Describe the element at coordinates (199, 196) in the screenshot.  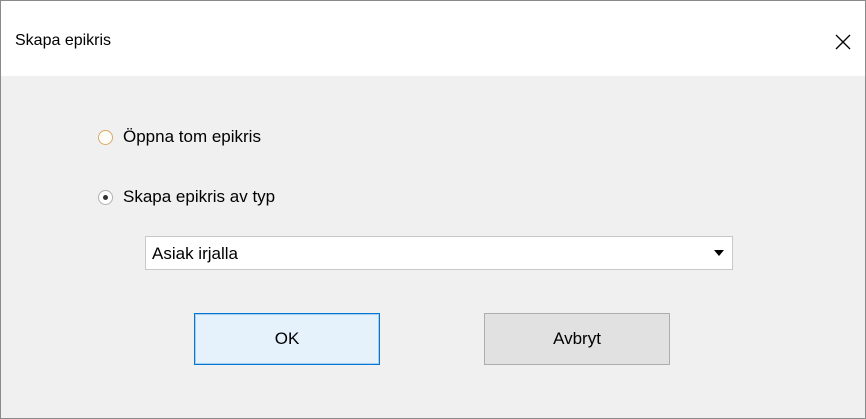
I see `radio-create-by-type-label: Skapa epikris av typ` at that location.